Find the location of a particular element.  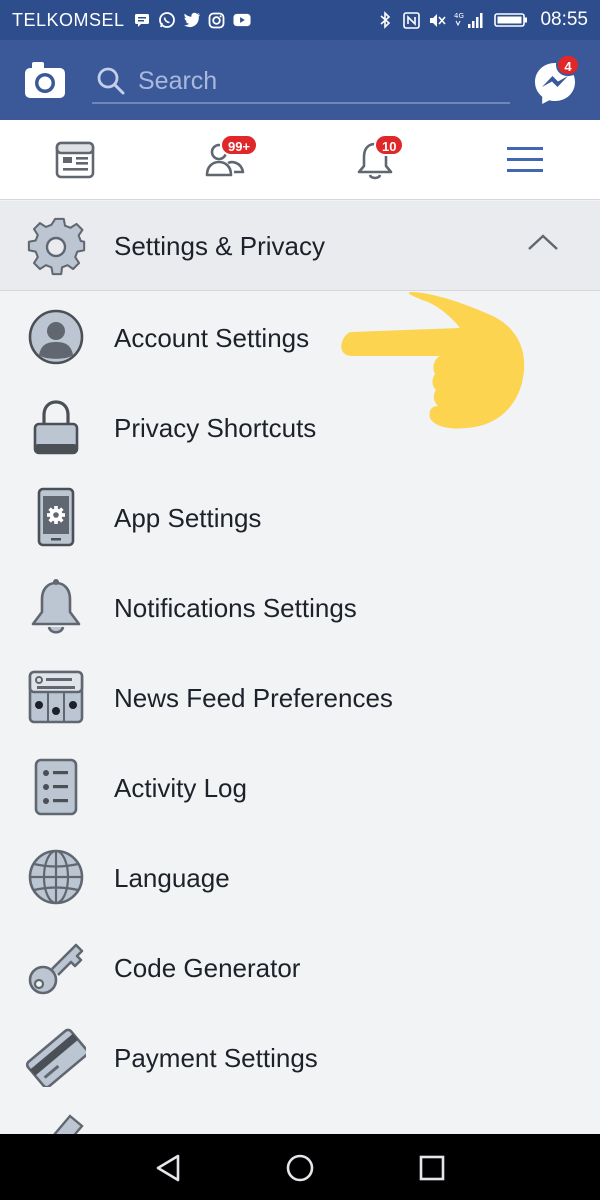

search-icon is located at coordinates (111, 81).